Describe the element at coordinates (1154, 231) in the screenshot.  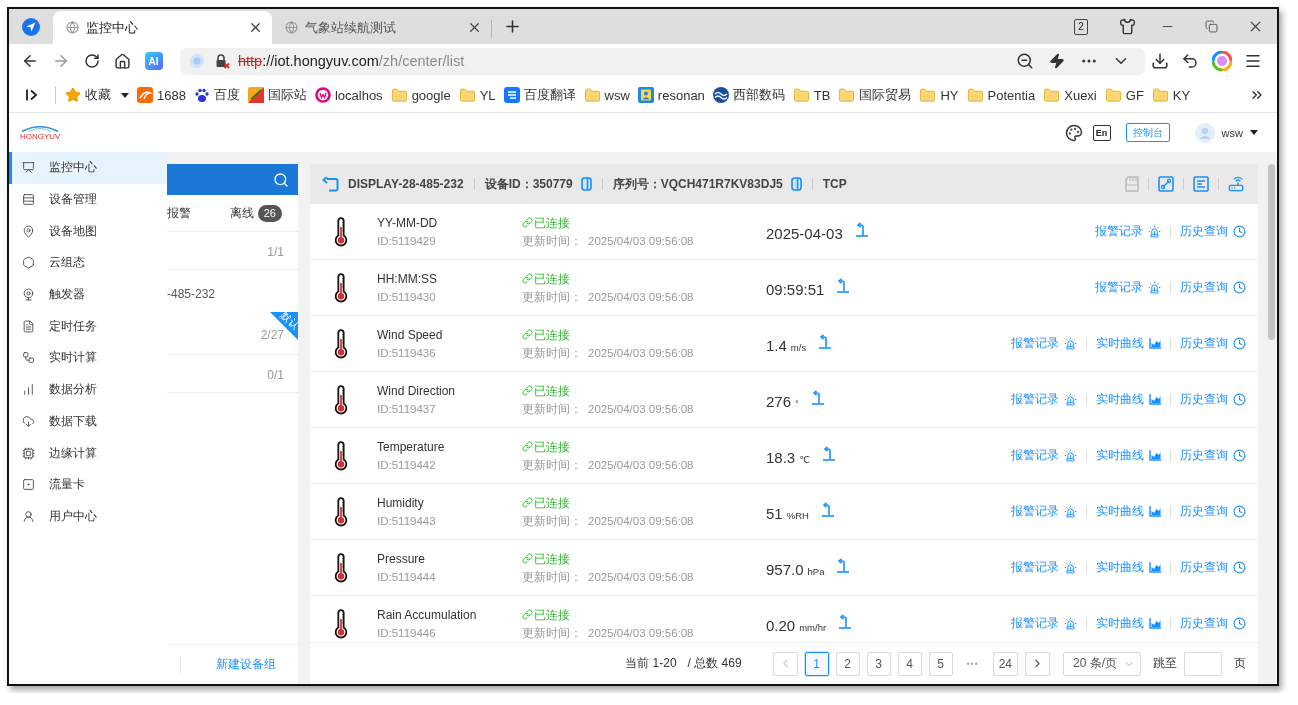
I see `siren-icon` at that location.